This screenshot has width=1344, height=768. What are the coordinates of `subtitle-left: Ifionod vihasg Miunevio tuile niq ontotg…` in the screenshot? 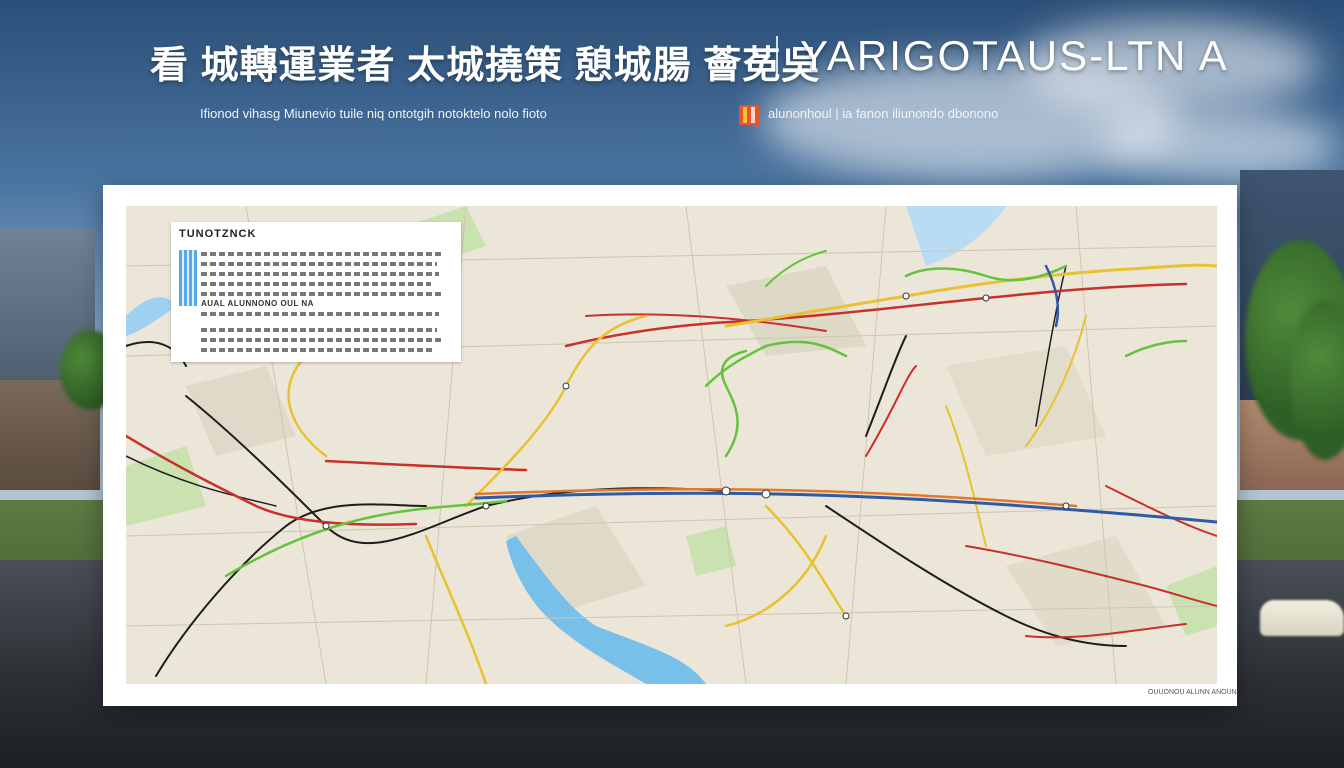 It's located at (373, 113).